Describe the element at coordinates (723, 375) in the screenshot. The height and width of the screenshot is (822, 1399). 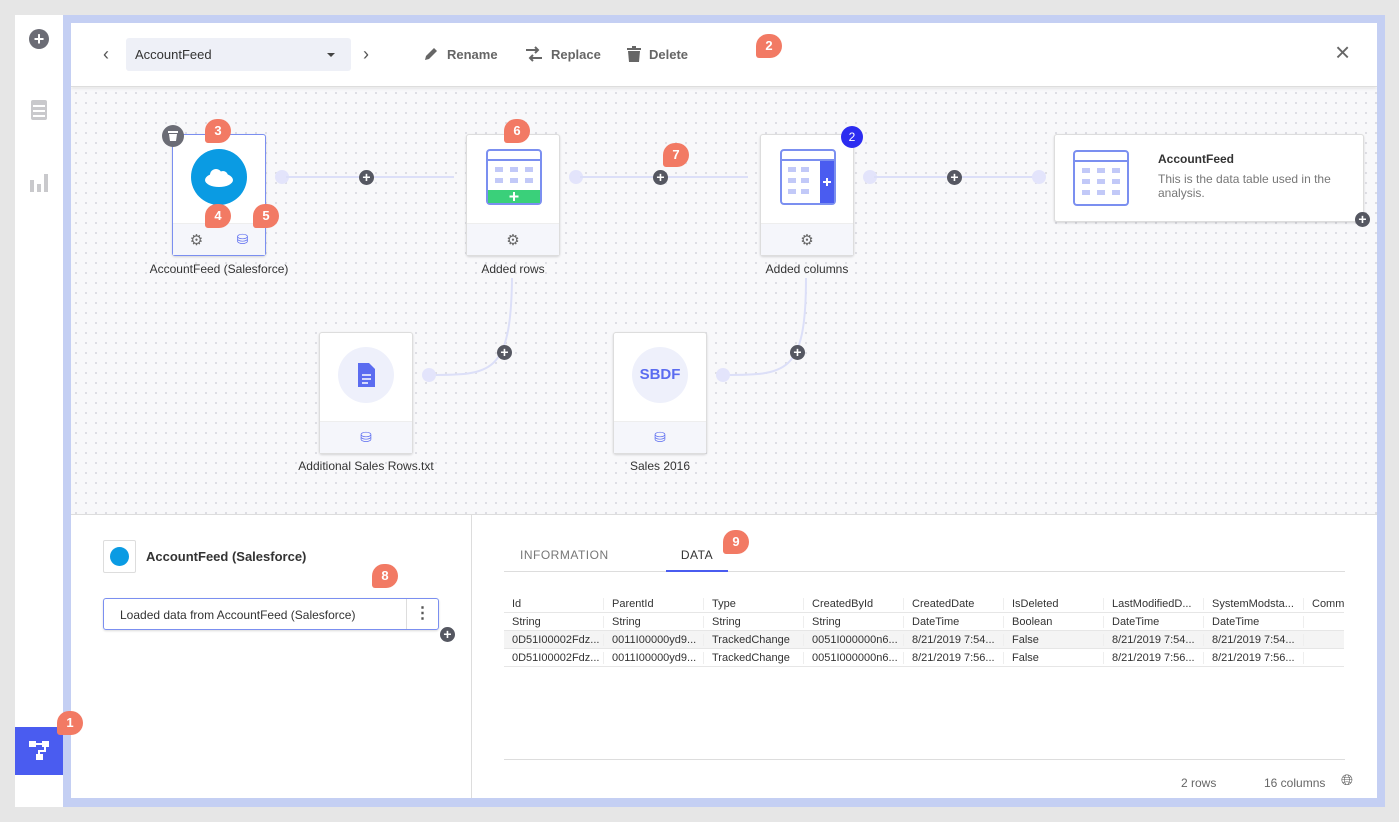
I see `connector-dot` at that location.